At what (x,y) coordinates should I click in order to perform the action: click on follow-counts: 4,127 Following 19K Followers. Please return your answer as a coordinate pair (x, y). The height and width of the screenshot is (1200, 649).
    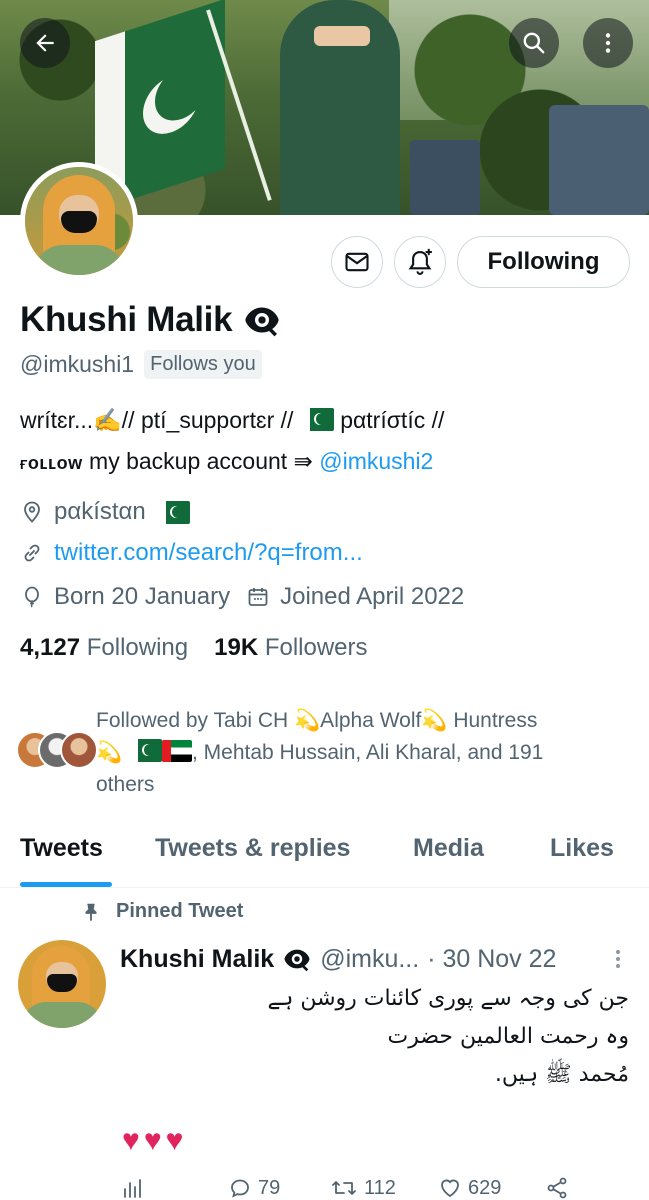
    Looking at the image, I should click on (194, 648).